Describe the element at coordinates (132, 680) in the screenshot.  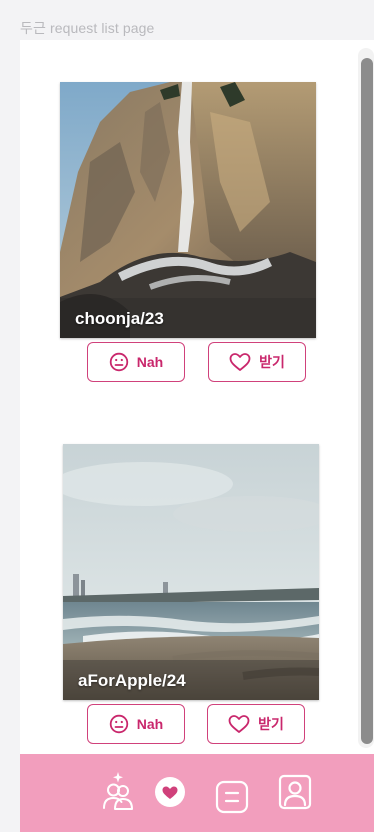
I see `user-name-age: aForApple/24` at that location.